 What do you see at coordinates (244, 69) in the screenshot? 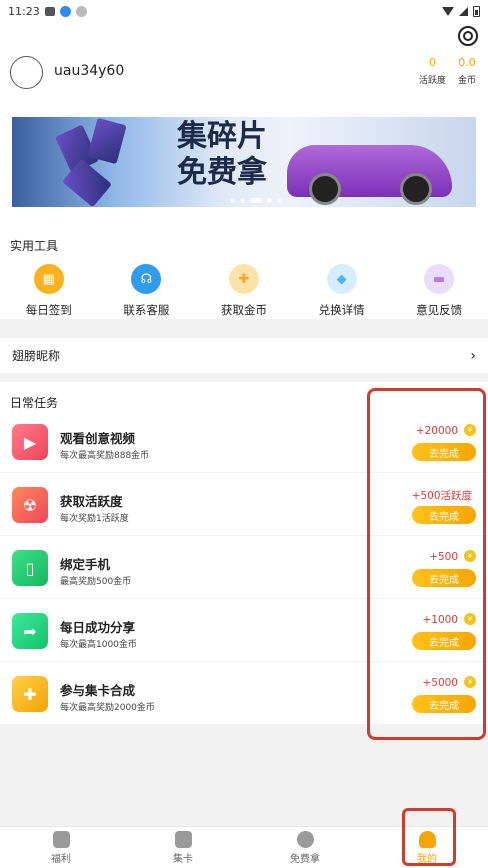
I see `profile-header: uau34y60 0 活跃度 0.0 金币` at bounding box center [244, 69].